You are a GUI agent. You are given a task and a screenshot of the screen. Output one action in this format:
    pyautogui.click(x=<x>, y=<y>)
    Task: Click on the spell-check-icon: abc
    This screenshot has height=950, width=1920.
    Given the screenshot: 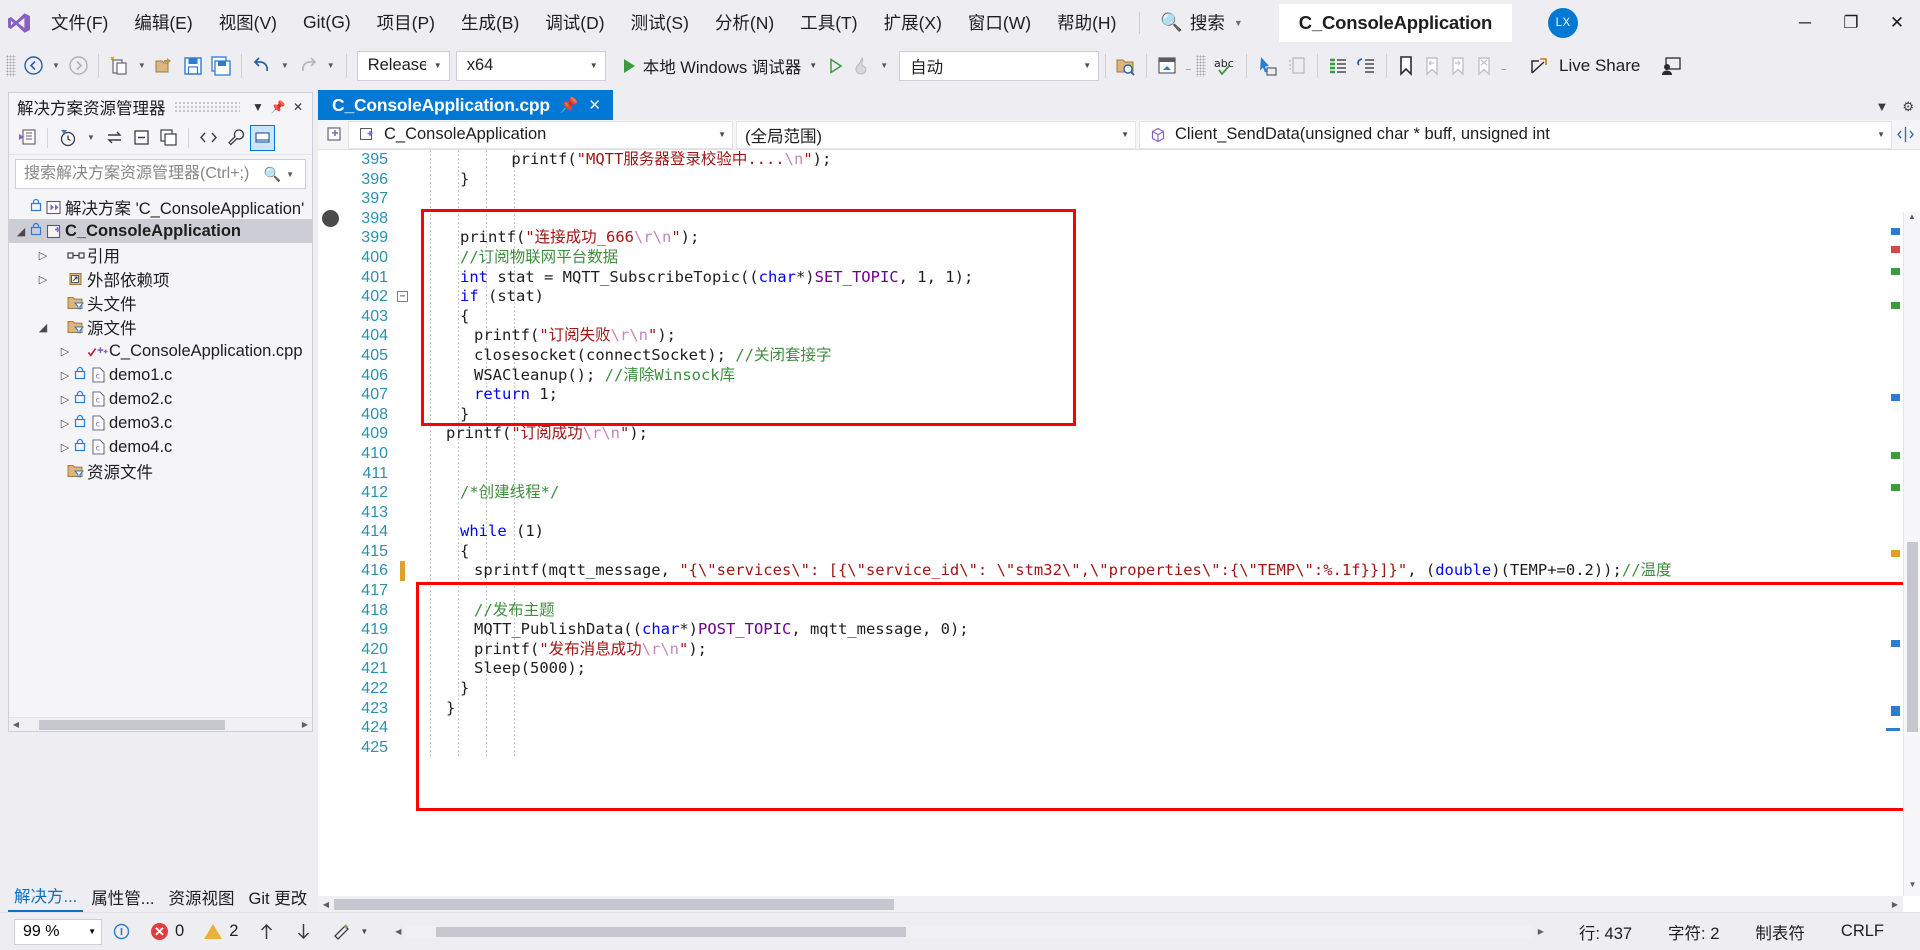 What is the action you would take?
    pyautogui.click(x=1225, y=66)
    